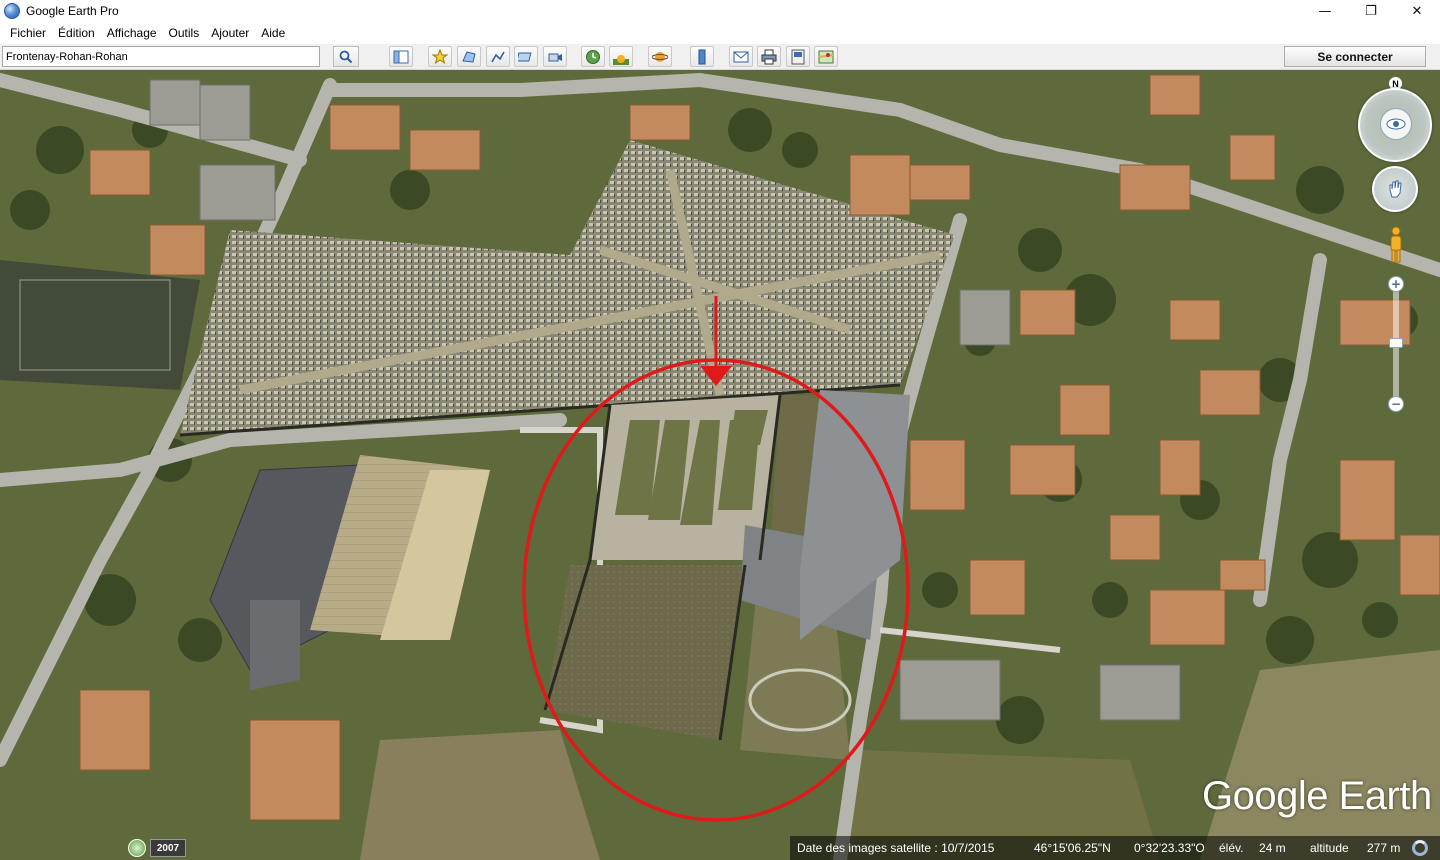  What do you see at coordinates (28, 33) in the screenshot?
I see `menu-fichier: Fichier` at bounding box center [28, 33].